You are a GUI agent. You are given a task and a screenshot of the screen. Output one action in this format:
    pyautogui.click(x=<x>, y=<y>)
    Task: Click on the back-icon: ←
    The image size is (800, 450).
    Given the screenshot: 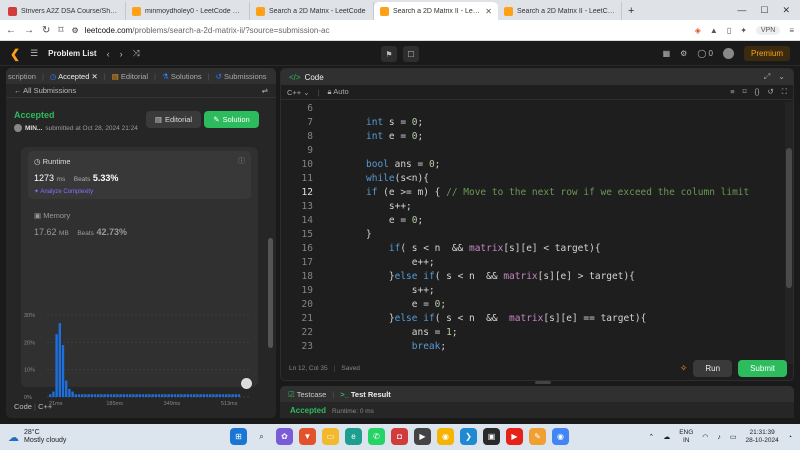 What is the action you would take?
    pyautogui.click(x=11, y=30)
    